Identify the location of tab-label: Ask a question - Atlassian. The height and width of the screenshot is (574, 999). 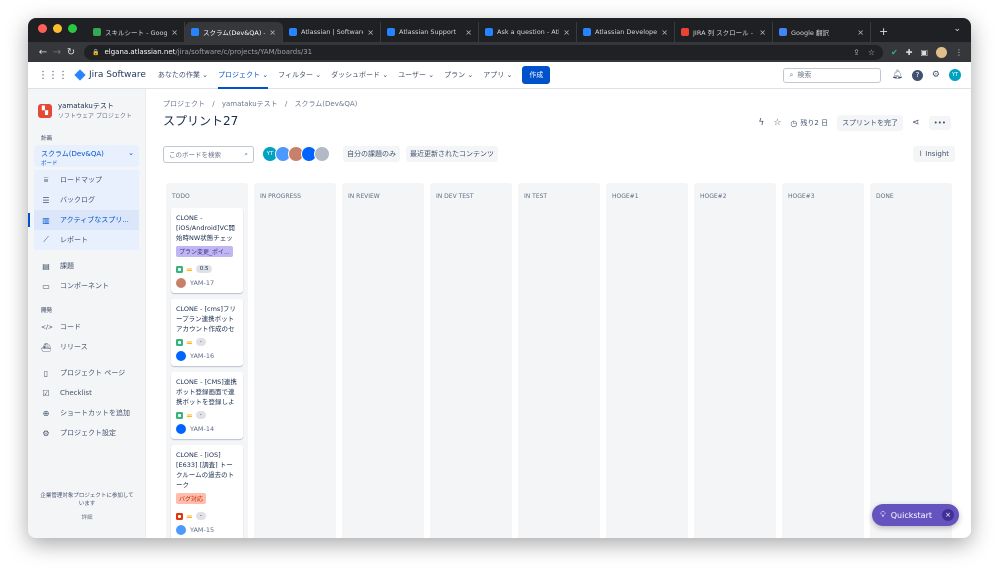
(528, 32).